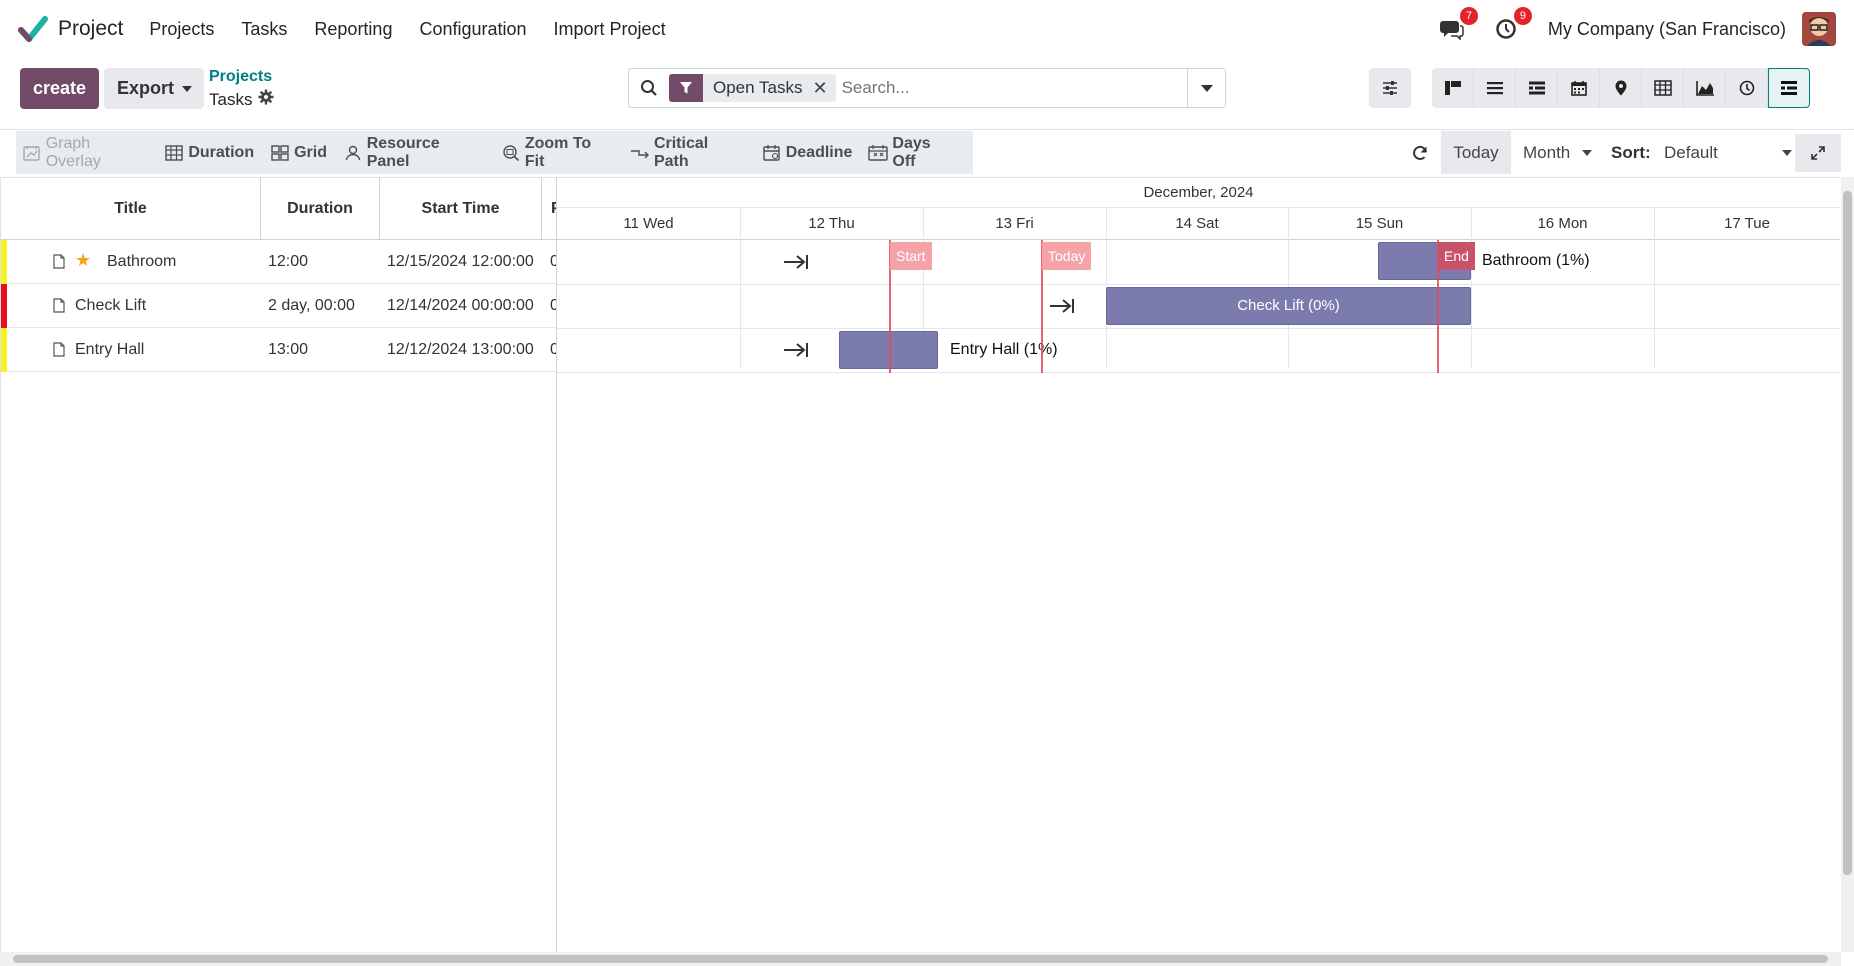 Image resolution: width=1854 pixels, height=966 pixels. Describe the element at coordinates (1667, 29) in the screenshot. I see `company-switcher: My Company (San Francisco)` at that location.